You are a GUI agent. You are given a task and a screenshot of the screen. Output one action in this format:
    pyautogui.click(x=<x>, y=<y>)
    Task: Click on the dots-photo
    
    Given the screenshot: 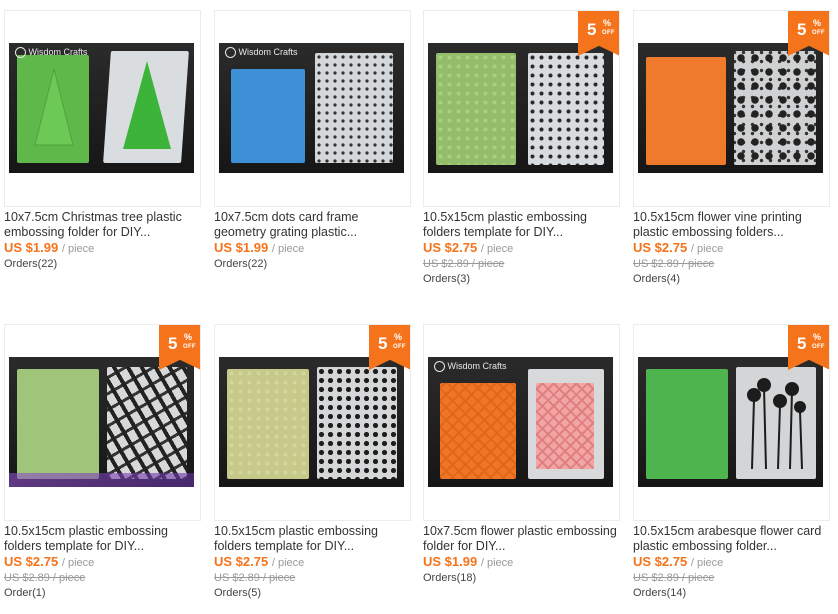 What is the action you would take?
    pyautogui.click(x=520, y=108)
    